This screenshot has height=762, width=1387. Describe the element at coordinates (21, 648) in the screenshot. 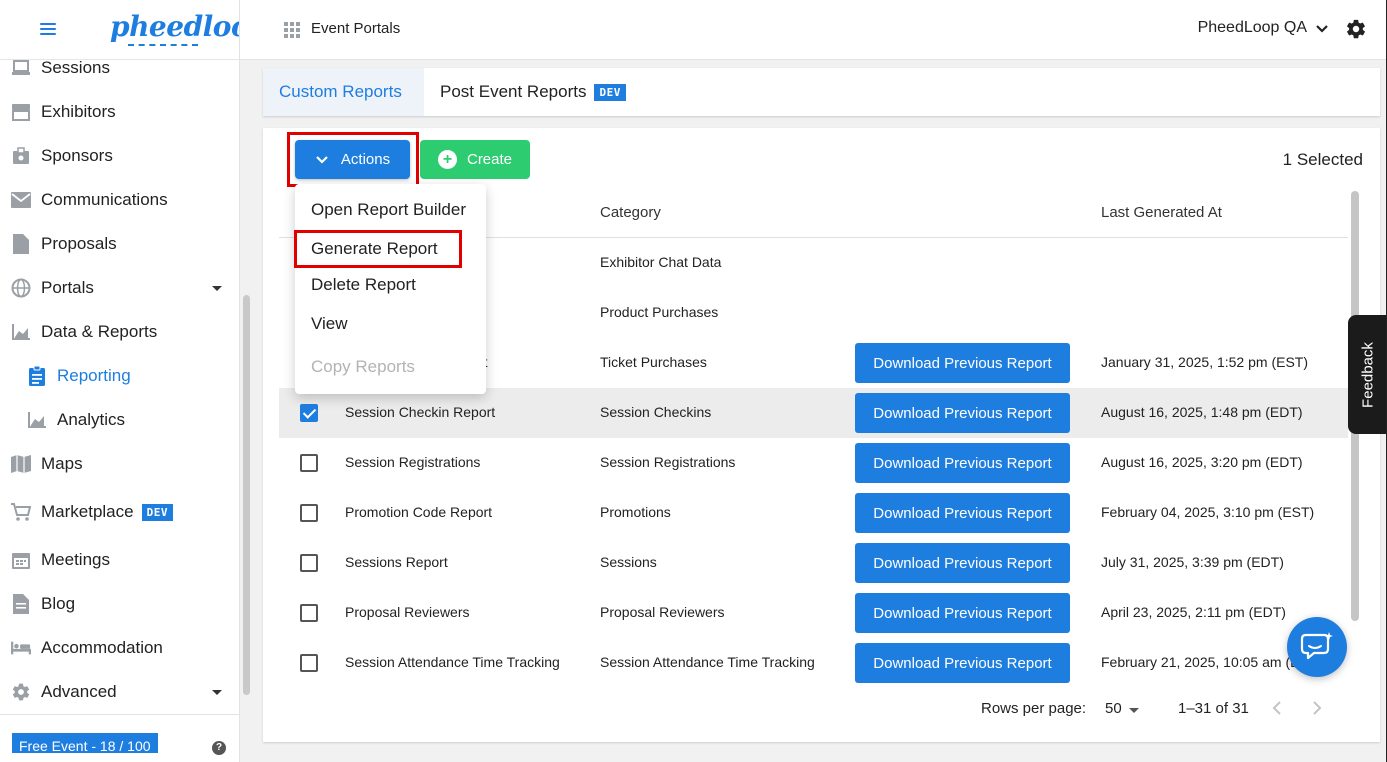

I see `bed-icon` at that location.